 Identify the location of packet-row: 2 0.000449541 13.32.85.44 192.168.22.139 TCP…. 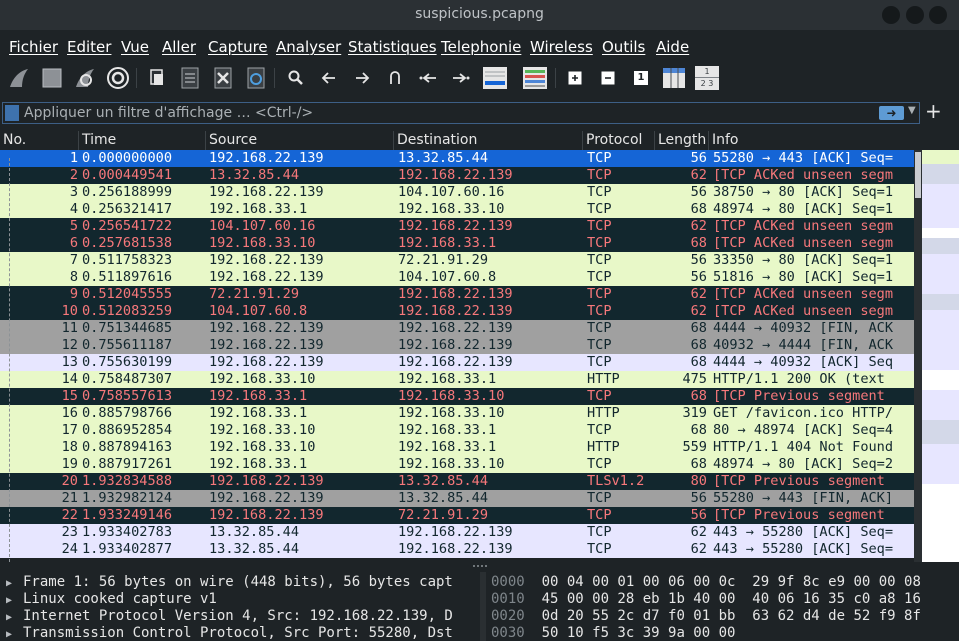
(457, 175).